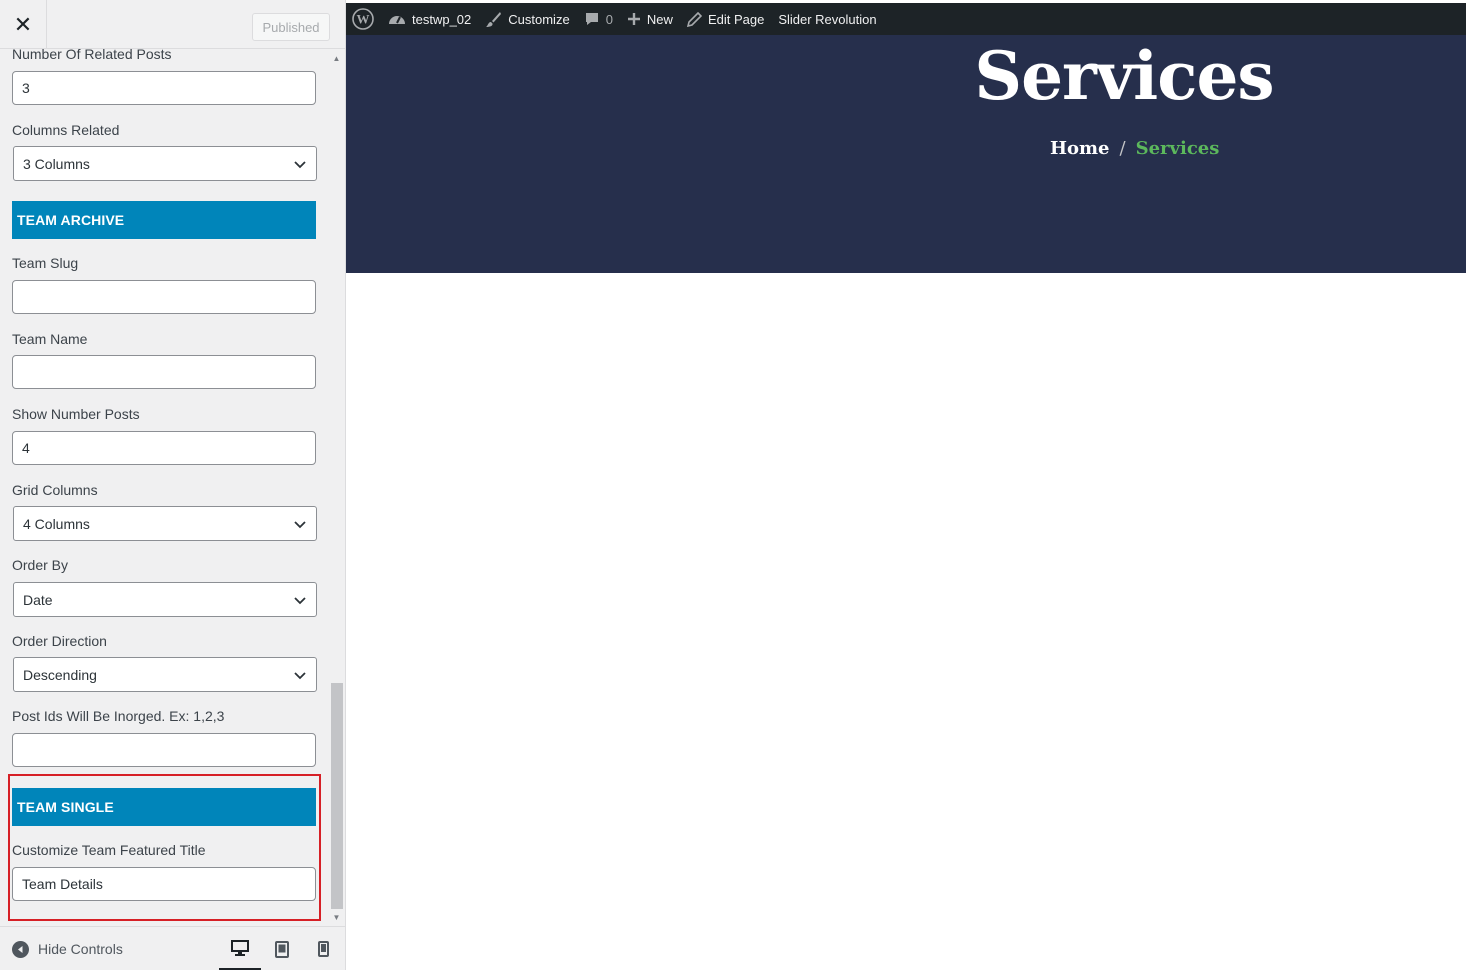  I want to click on svg-text: W, so click(363, 19).